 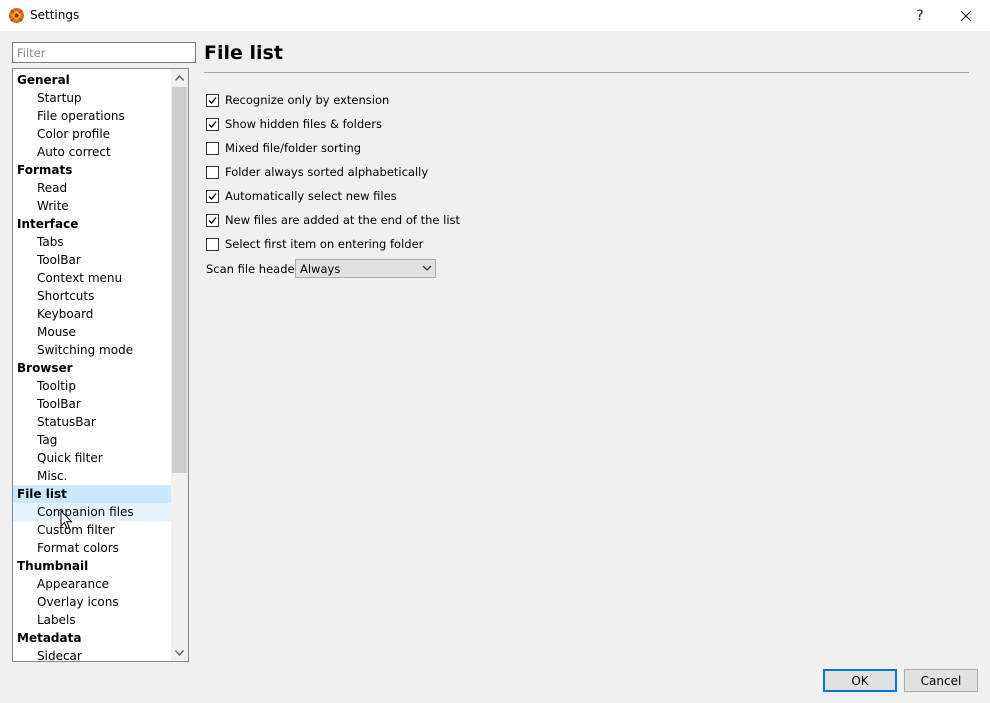 I want to click on option-row: Show hidden files & folders, so click(x=294, y=124).